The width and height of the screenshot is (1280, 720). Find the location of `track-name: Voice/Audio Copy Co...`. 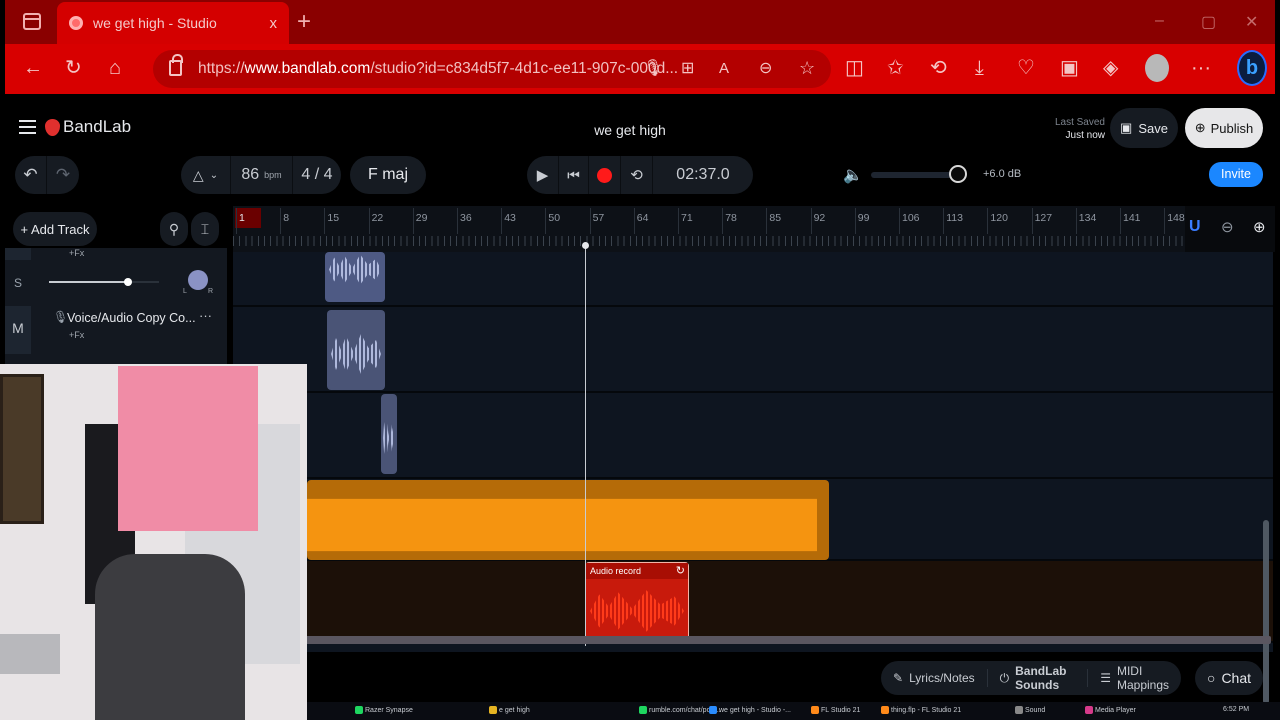

track-name: Voice/Audio Copy Co... is located at coordinates (131, 318).